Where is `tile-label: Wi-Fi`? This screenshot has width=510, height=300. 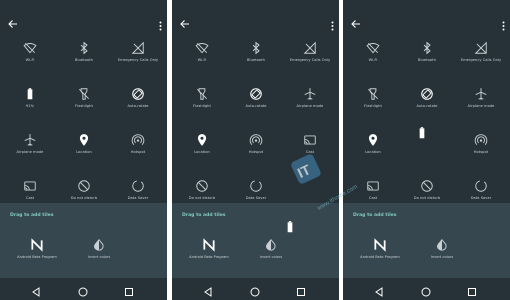
tile-label: Wi-Fi is located at coordinates (202, 60).